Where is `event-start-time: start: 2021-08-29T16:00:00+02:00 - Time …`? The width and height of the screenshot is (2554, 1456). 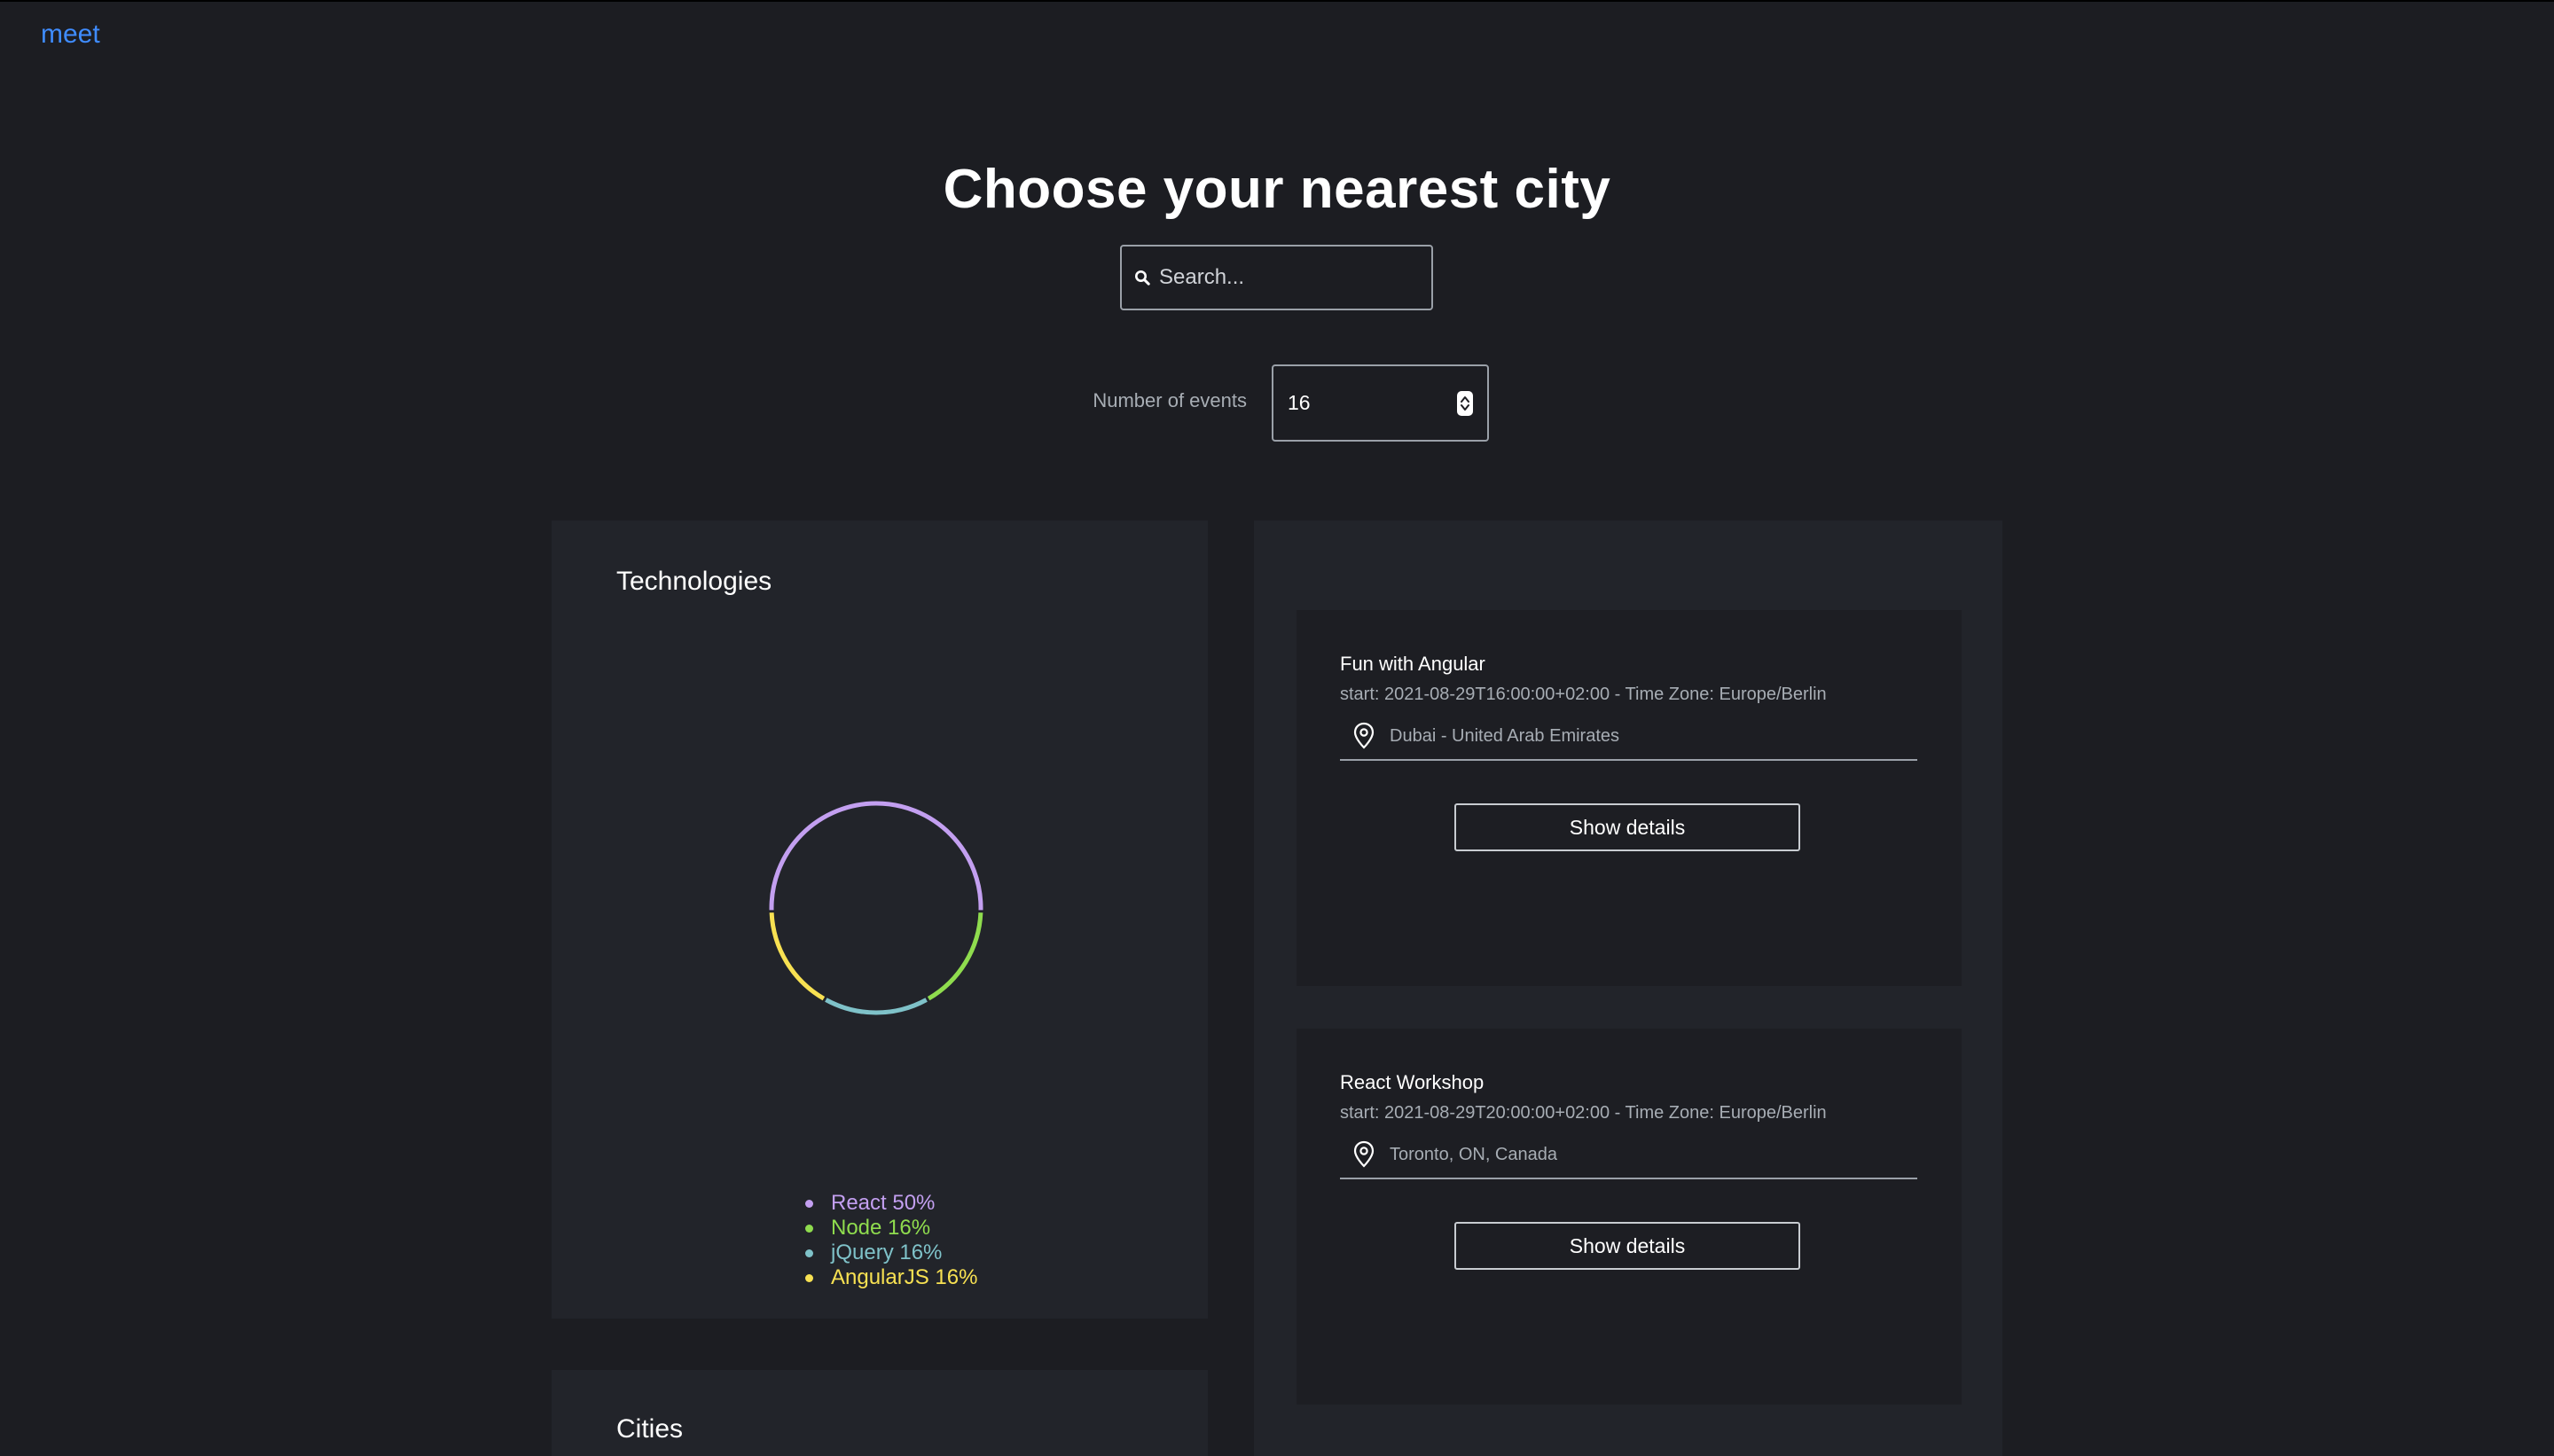 event-start-time: start: 2021-08-29T16:00:00+02:00 - Time … is located at coordinates (1583, 694).